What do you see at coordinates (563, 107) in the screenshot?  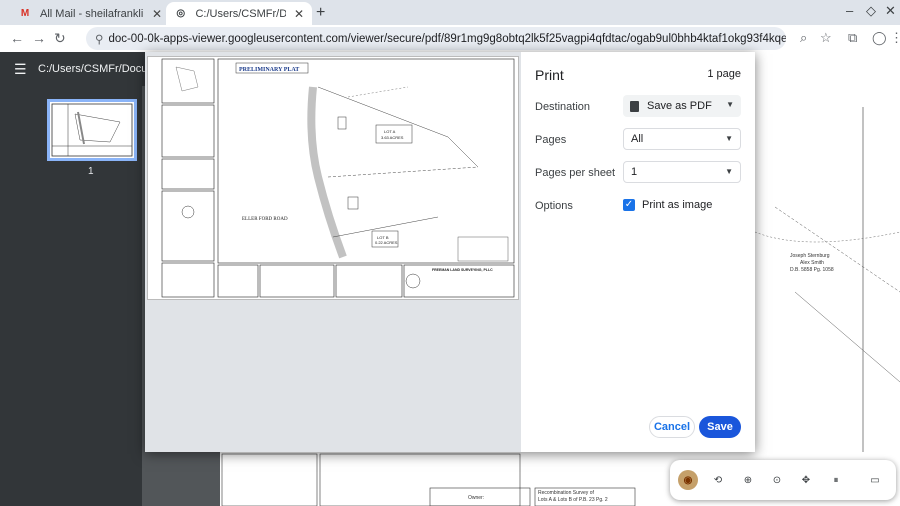 I see `destination-label: Destination` at bounding box center [563, 107].